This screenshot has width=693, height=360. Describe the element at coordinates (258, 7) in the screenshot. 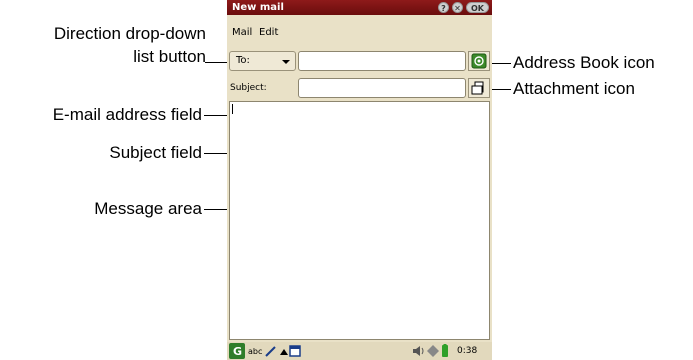

I see `window-title: New mail` at that location.